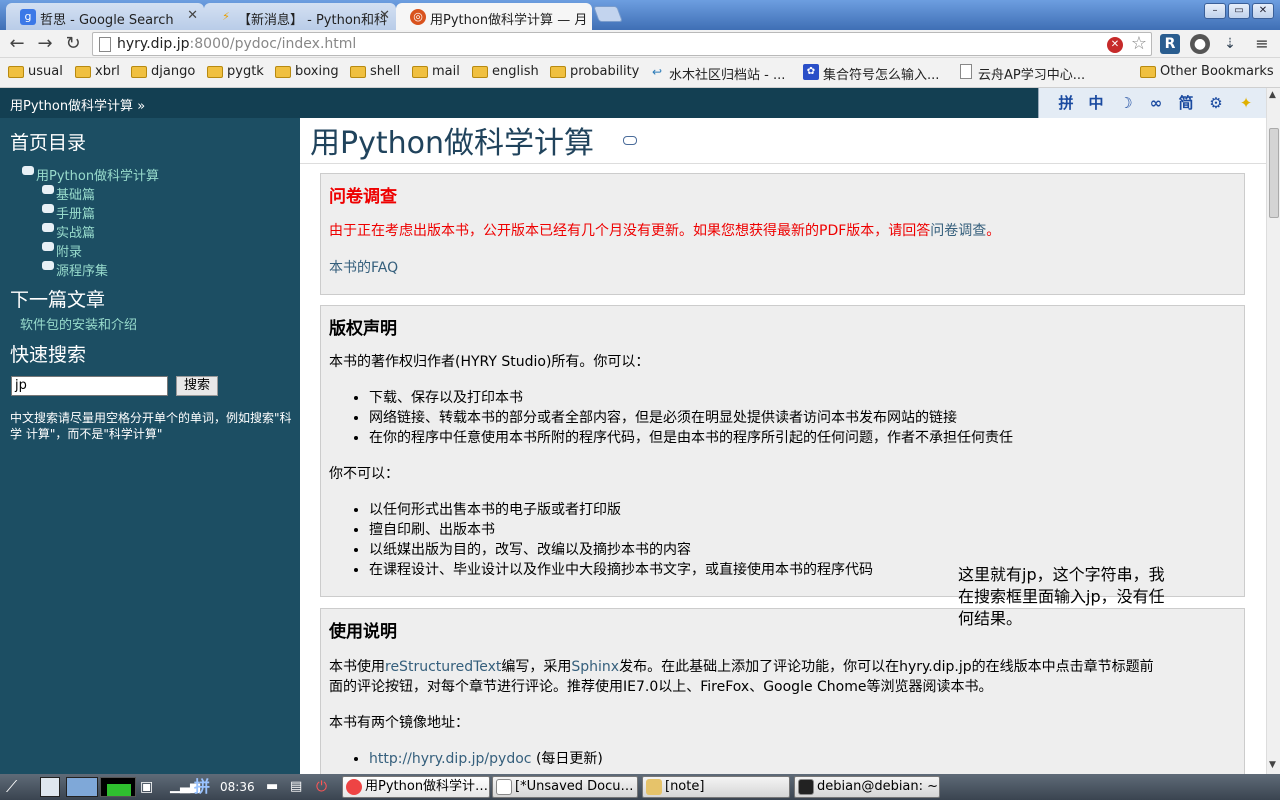 The image size is (1280, 800). What do you see at coordinates (595, 667) in the screenshot?
I see `sphinx-link: Sphinx` at bounding box center [595, 667].